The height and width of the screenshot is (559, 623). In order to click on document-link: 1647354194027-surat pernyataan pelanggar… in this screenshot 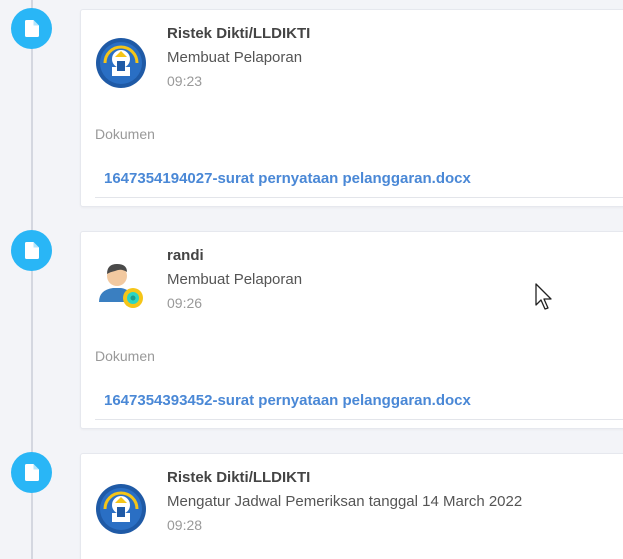, I will do `click(287, 178)`.